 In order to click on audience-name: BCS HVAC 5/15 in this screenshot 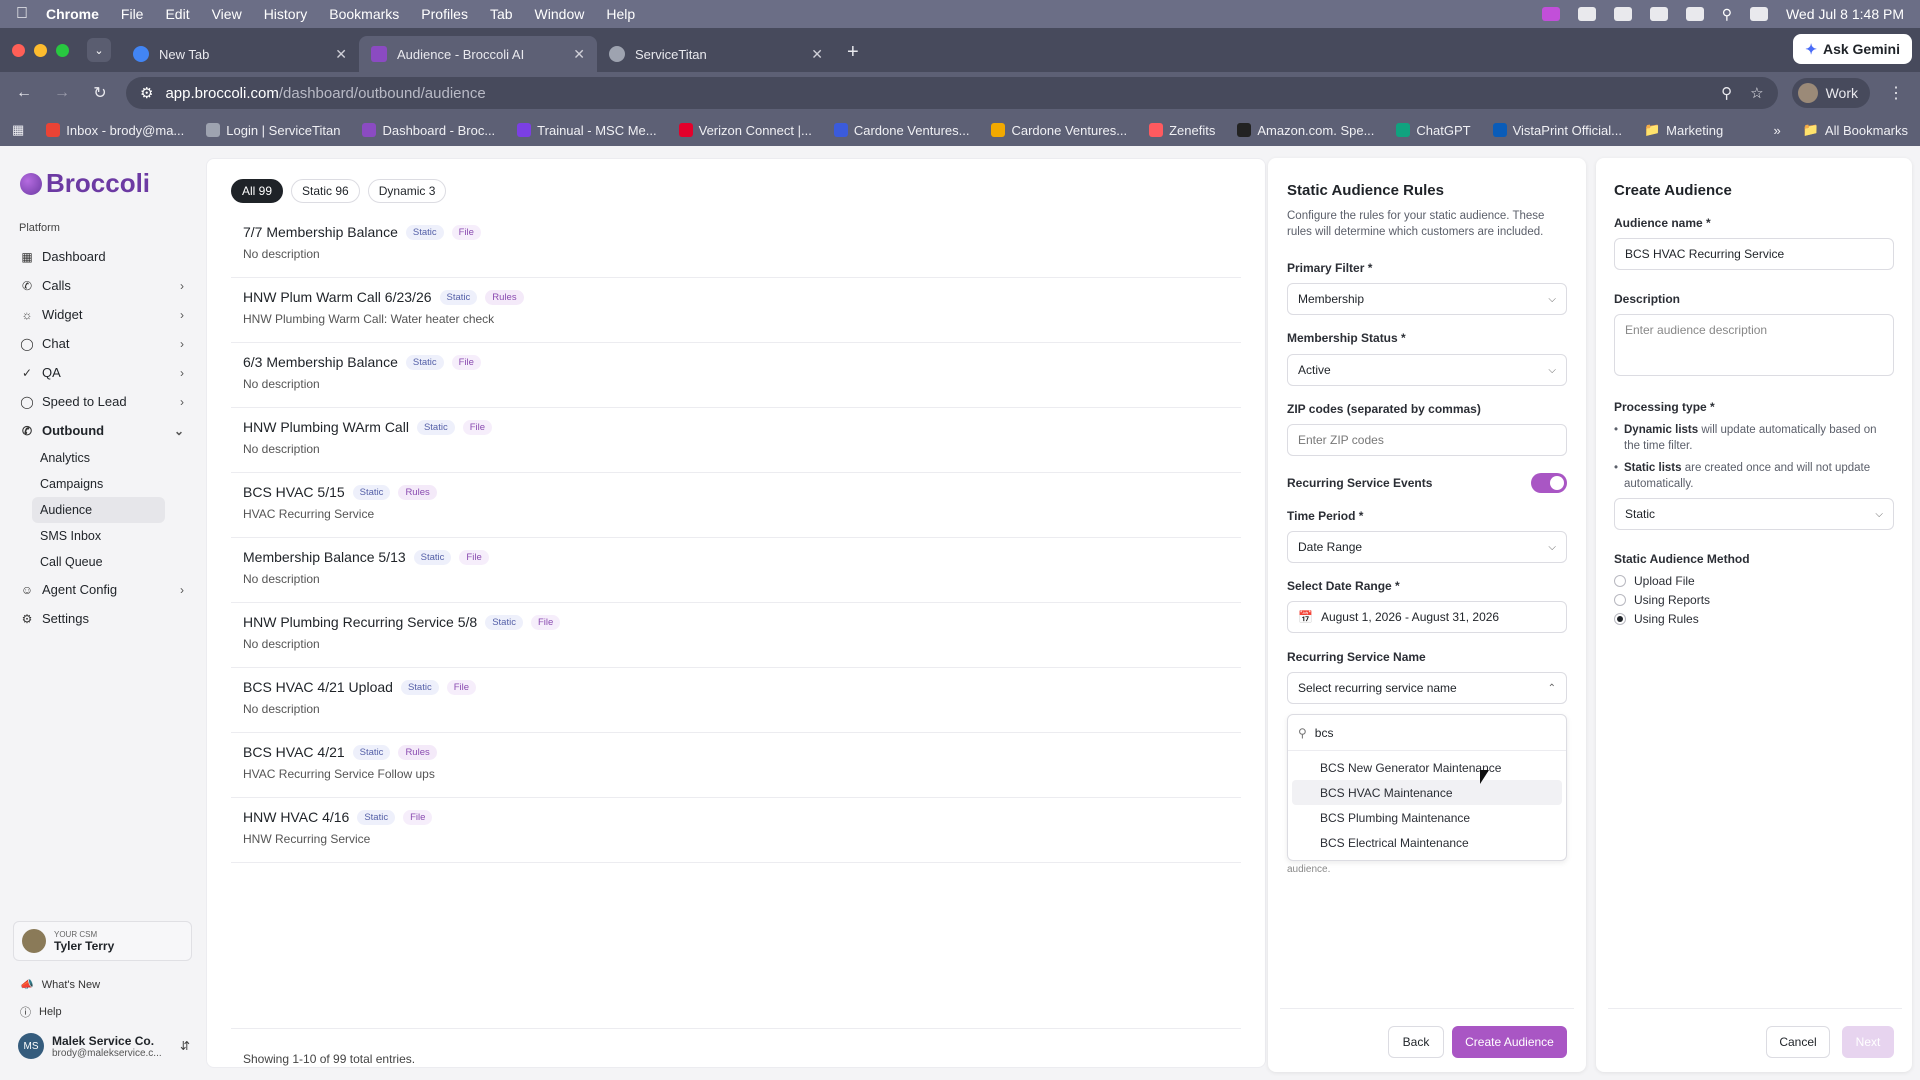, I will do `click(294, 492)`.